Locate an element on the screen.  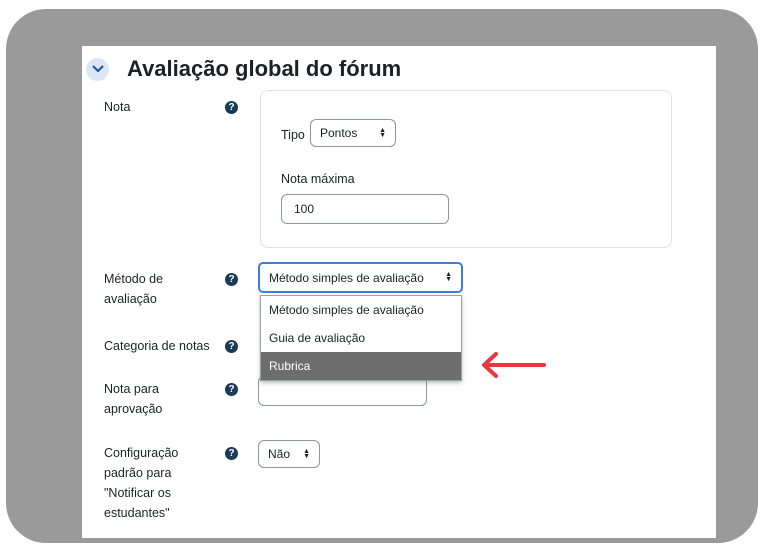
nota-aprovacao-label-line2: aprovação is located at coordinates (133, 409).